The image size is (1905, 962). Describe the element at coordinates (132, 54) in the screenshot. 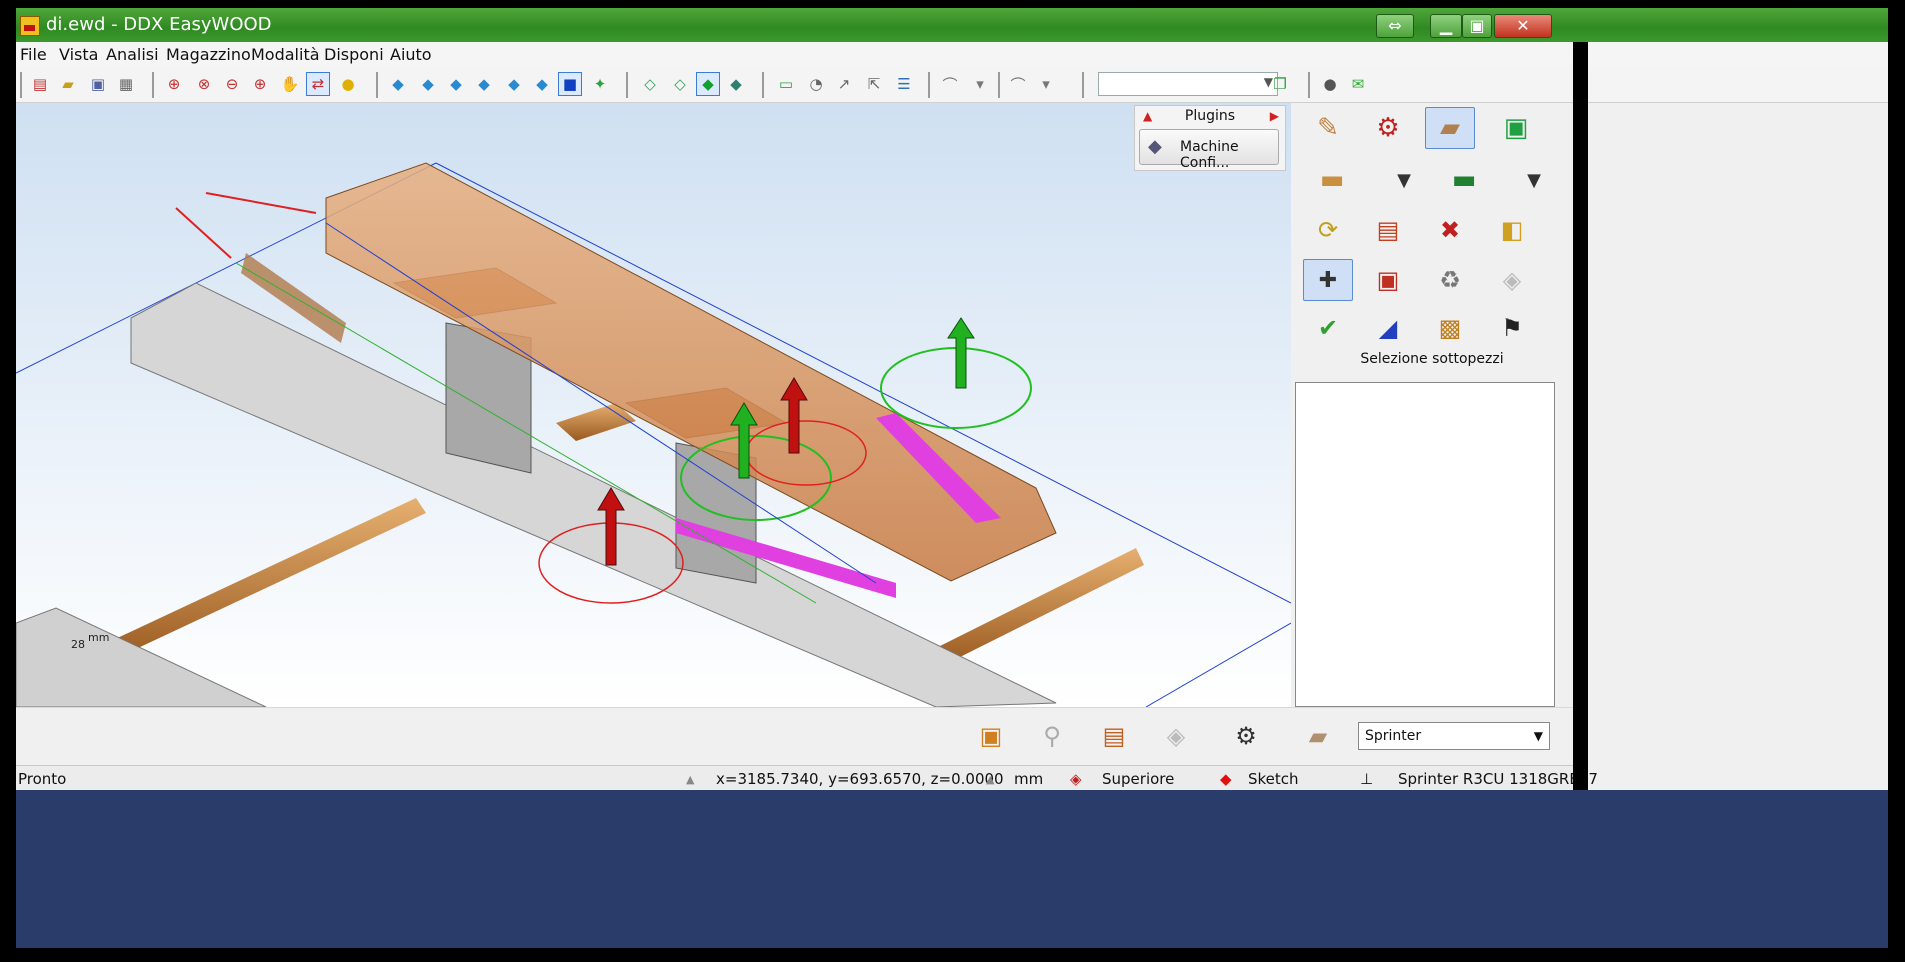

I see `menu-analisi: Analisi` at that location.